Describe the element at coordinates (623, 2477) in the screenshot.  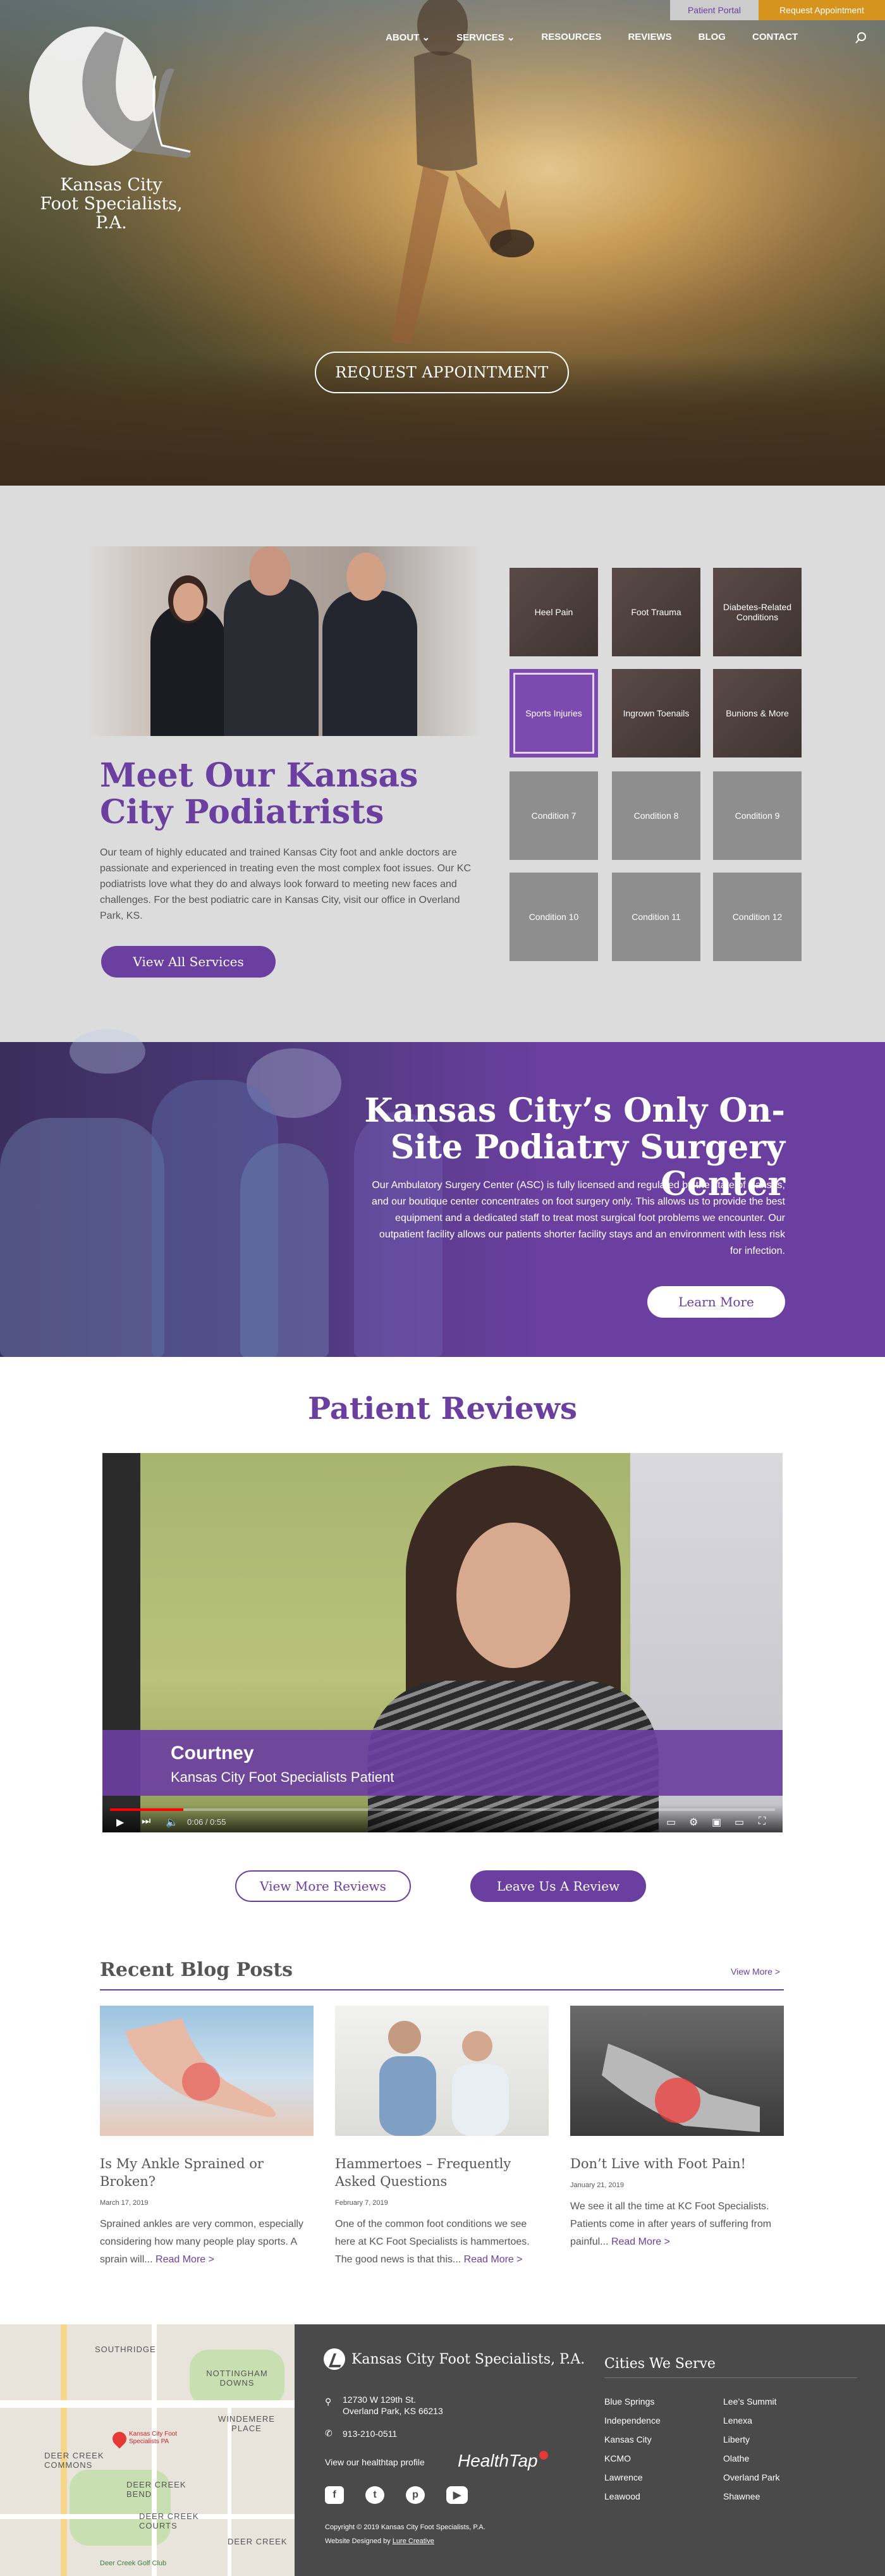
I see `city-link: Lawrence` at that location.